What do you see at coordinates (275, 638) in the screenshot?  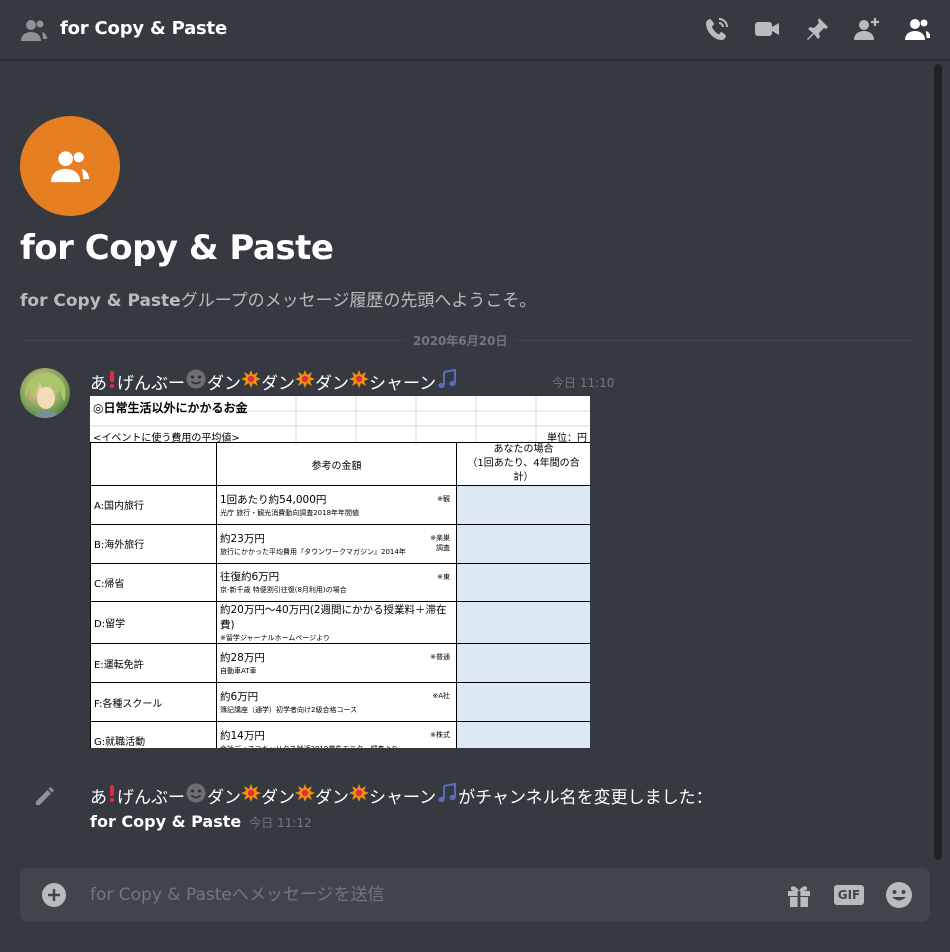 I see `amount-source: ※留学ジャーナルホームページより` at bounding box center [275, 638].